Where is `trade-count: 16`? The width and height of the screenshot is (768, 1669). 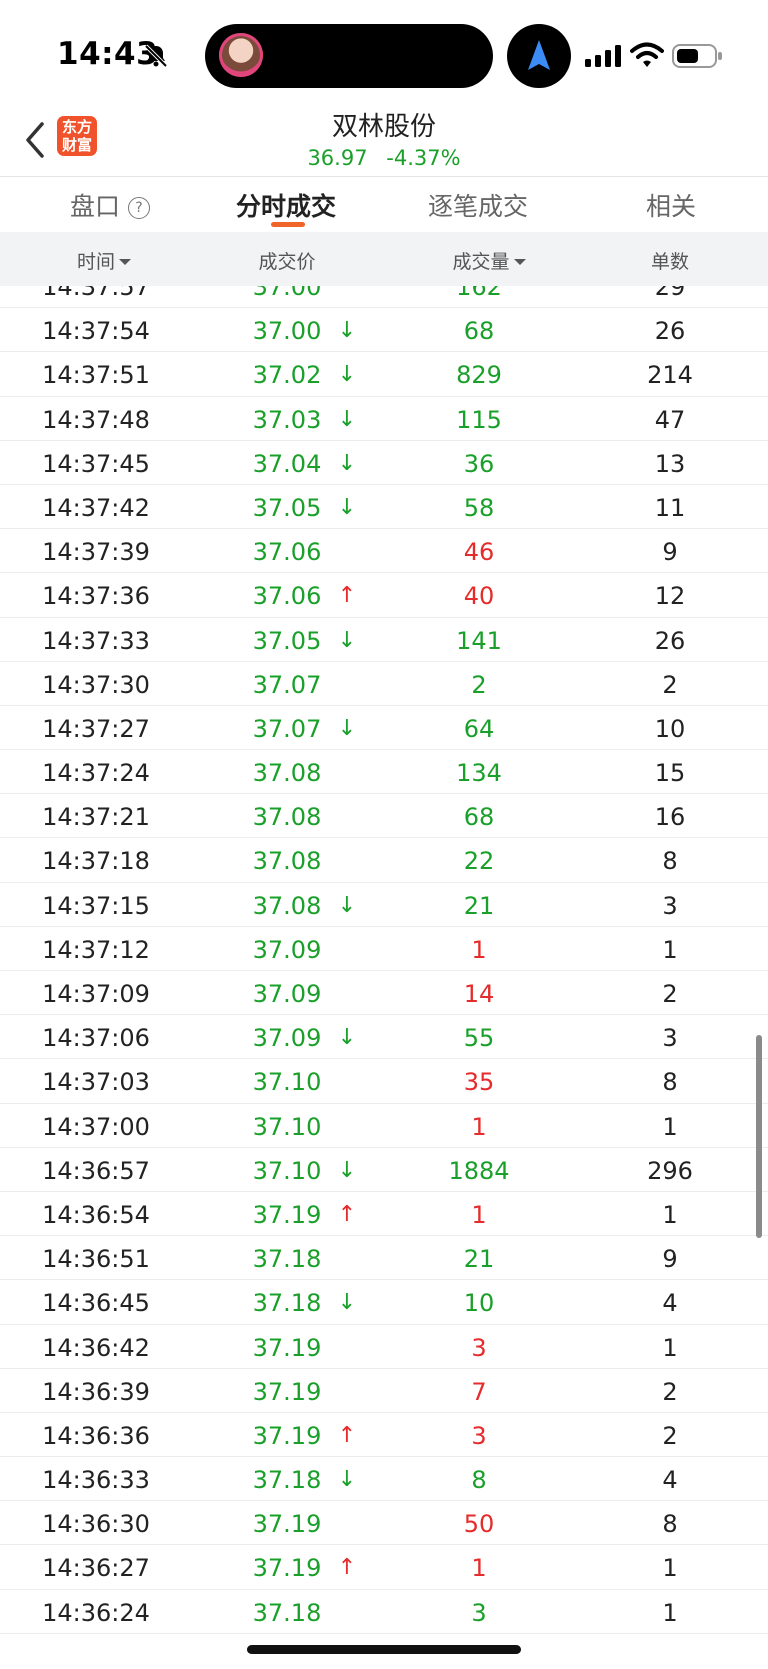
trade-count: 16 is located at coordinates (670, 817).